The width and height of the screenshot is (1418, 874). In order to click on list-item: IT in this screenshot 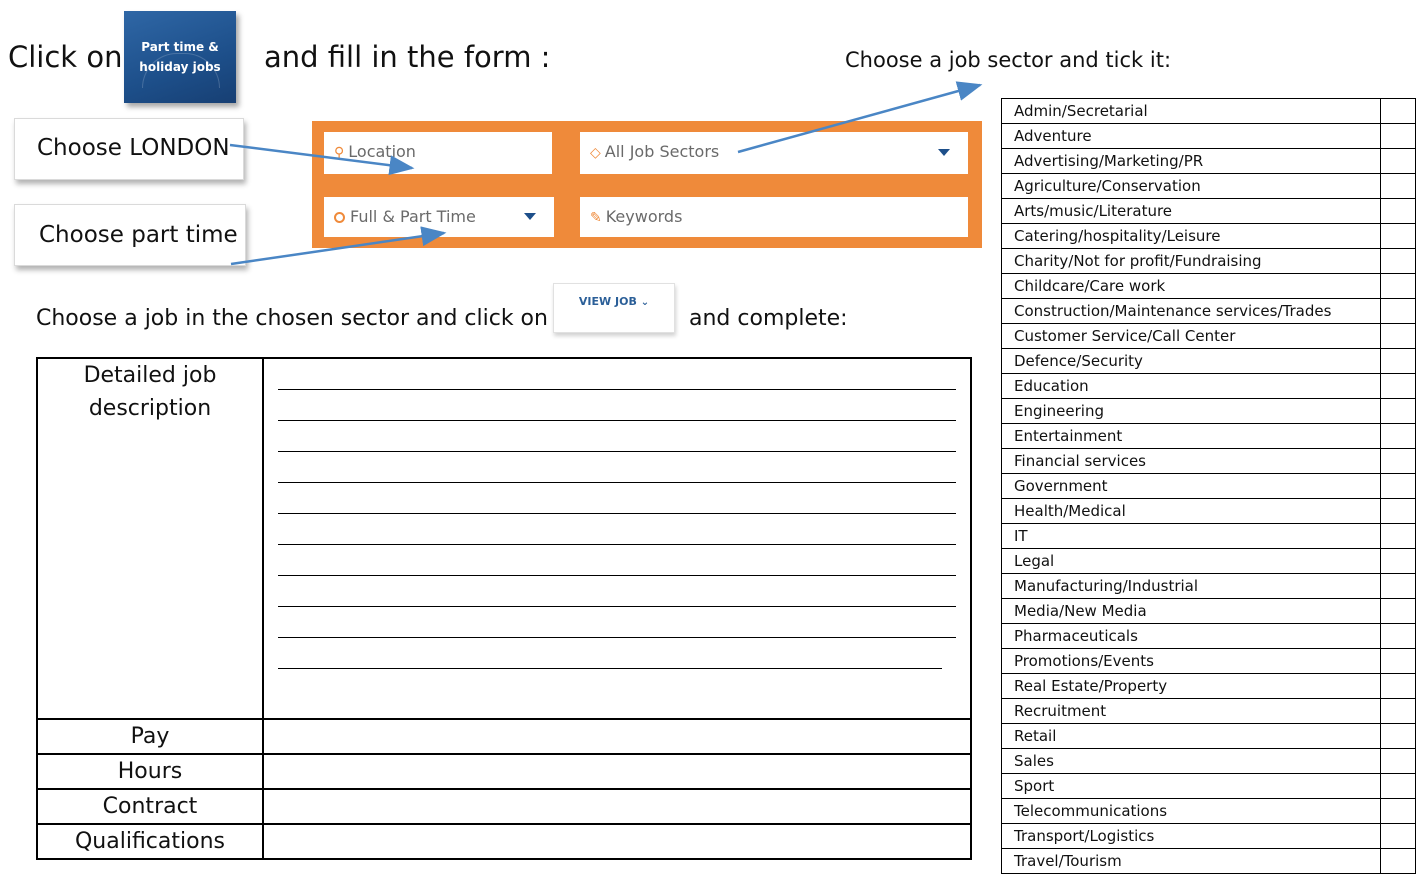, I will do `click(1208, 536)`.